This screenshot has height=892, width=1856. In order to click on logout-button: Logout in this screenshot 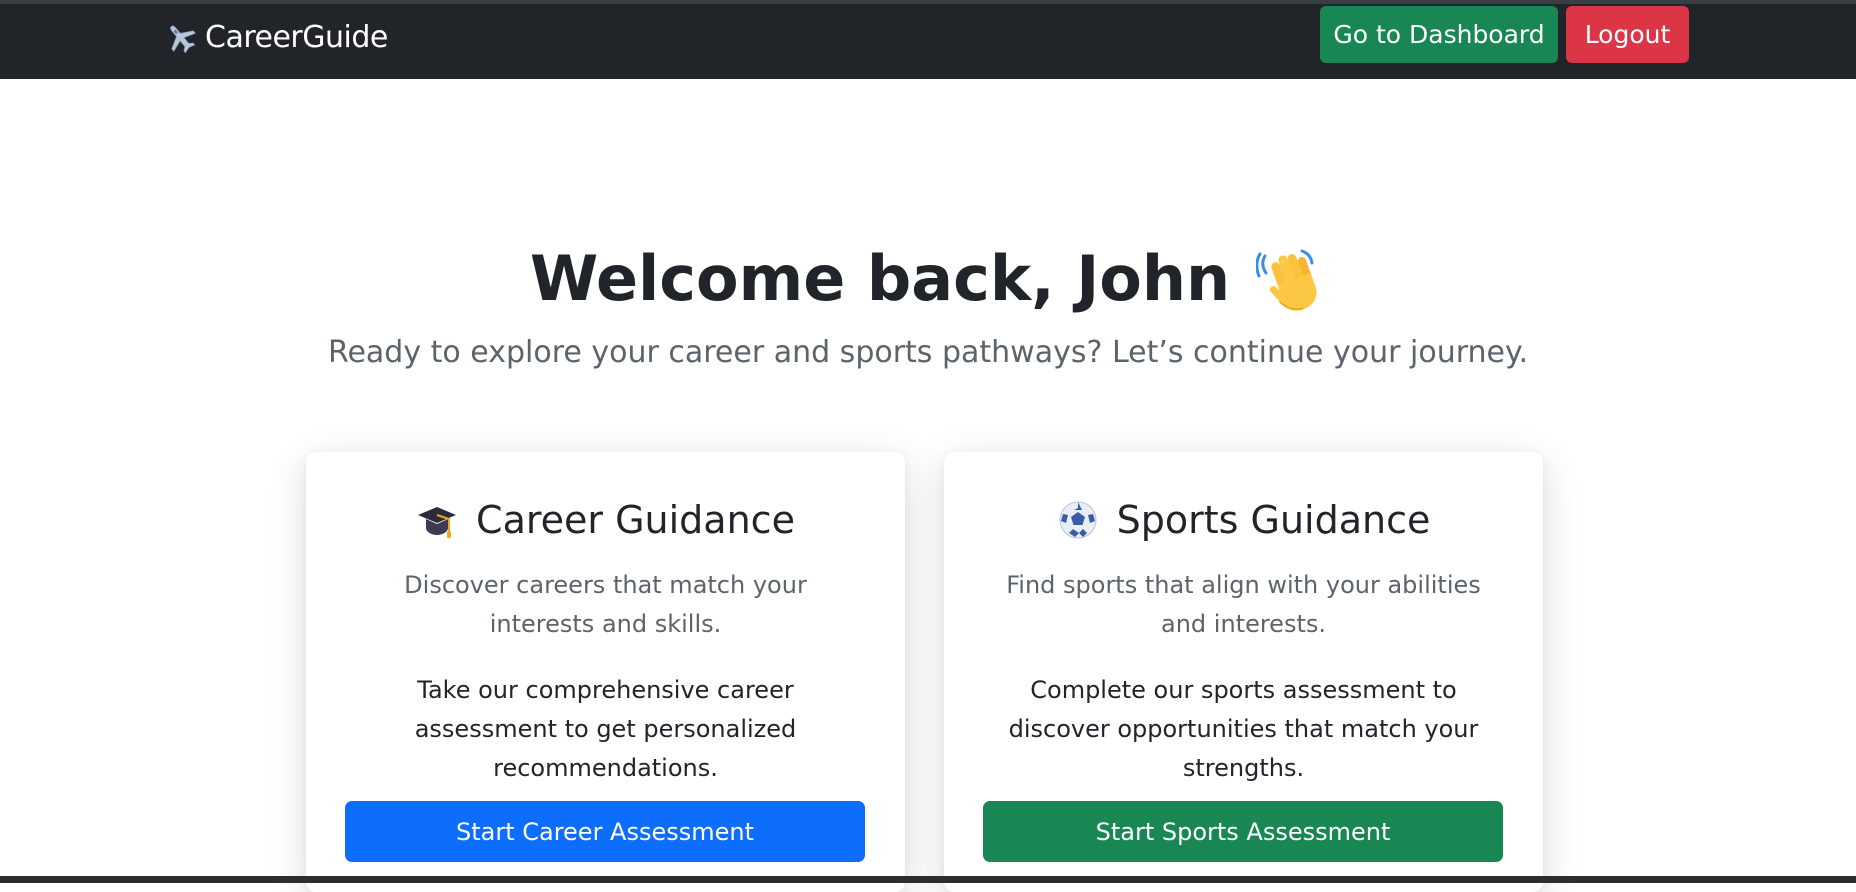, I will do `click(1627, 34)`.